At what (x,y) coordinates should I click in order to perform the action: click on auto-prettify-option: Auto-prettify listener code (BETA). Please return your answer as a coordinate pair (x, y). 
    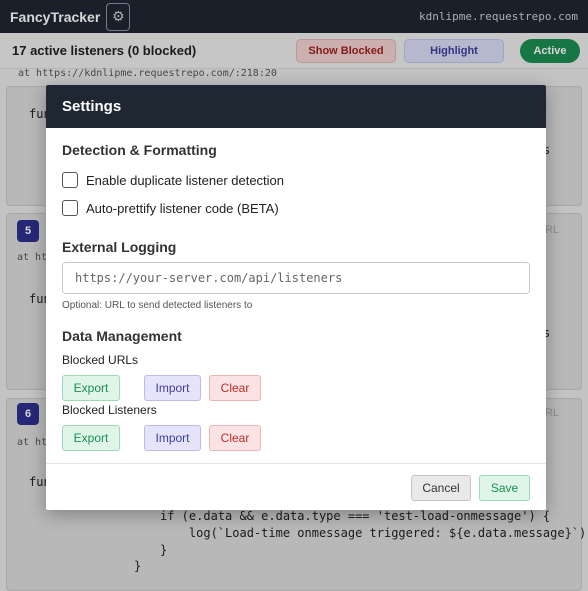
    Looking at the image, I should click on (170, 208).